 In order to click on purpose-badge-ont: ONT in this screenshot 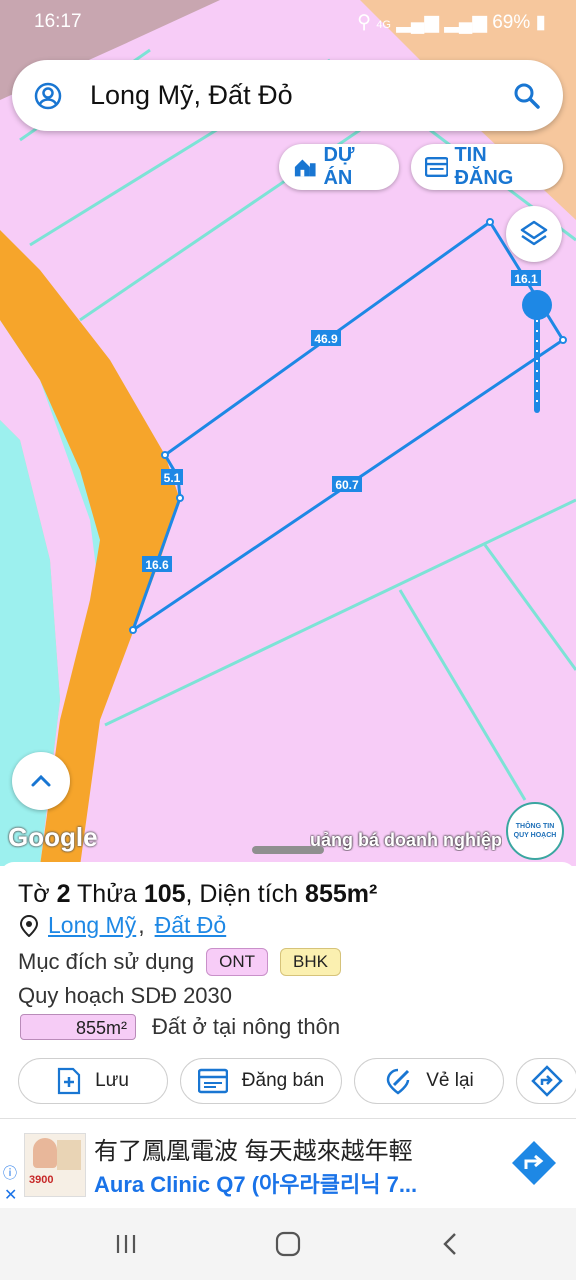, I will do `click(237, 962)`.